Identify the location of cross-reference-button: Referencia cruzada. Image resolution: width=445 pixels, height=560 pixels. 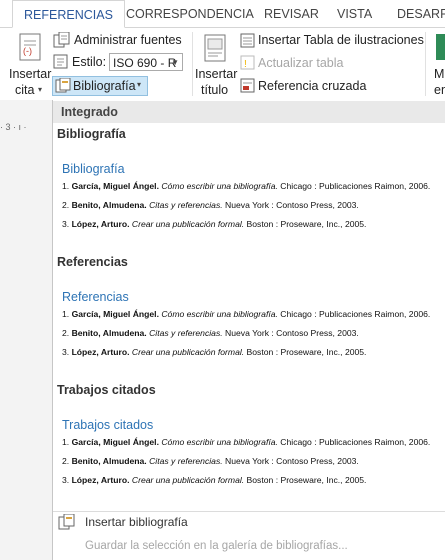
(312, 86).